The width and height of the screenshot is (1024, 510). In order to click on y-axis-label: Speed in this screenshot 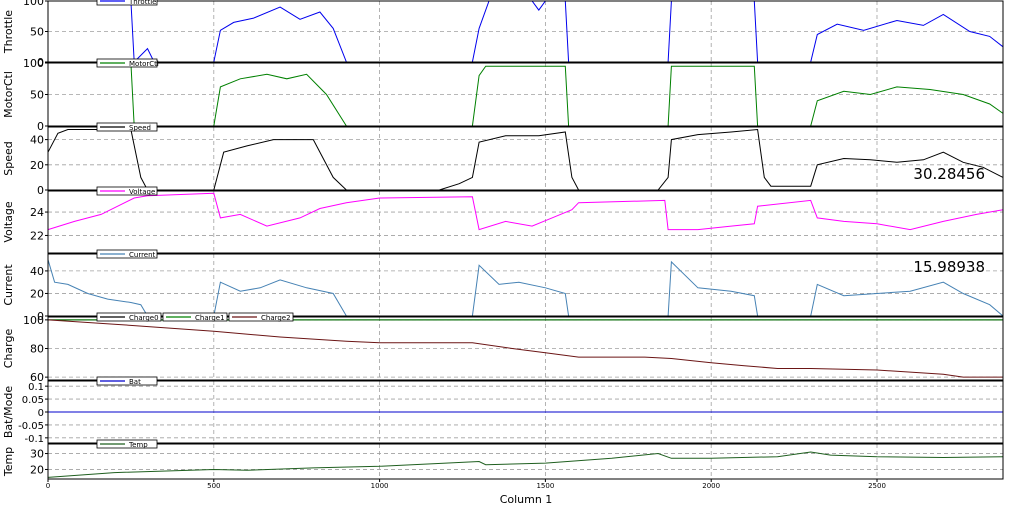, I will do `click(8, 158)`.